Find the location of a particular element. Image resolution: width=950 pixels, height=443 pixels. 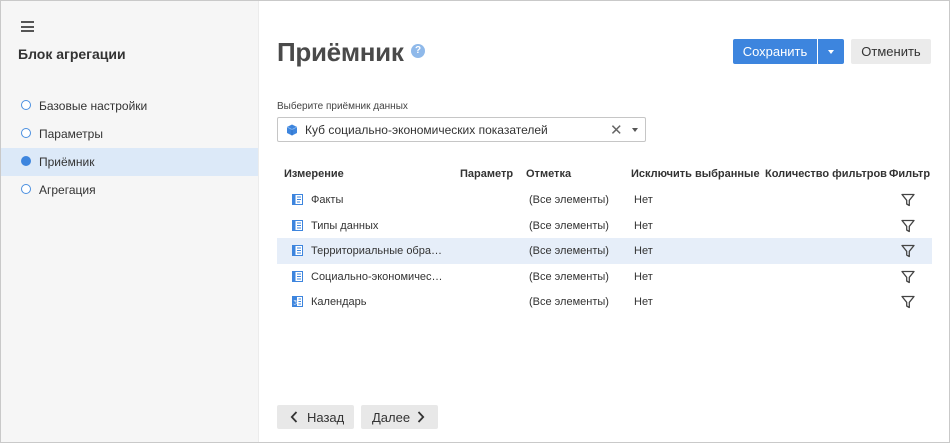

column-parameter: Параметр is located at coordinates (487, 174).